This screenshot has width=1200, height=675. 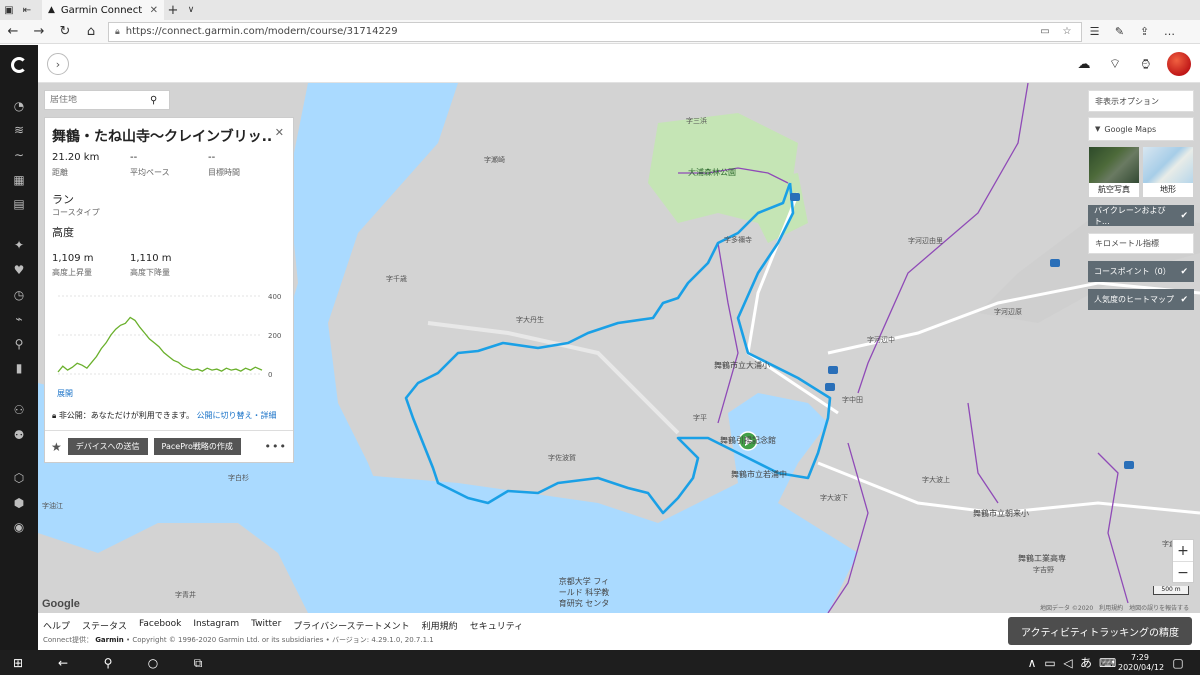 What do you see at coordinates (351, 625) in the screenshot?
I see `footer-link-privacy: プライバシーステートメント` at bounding box center [351, 625].